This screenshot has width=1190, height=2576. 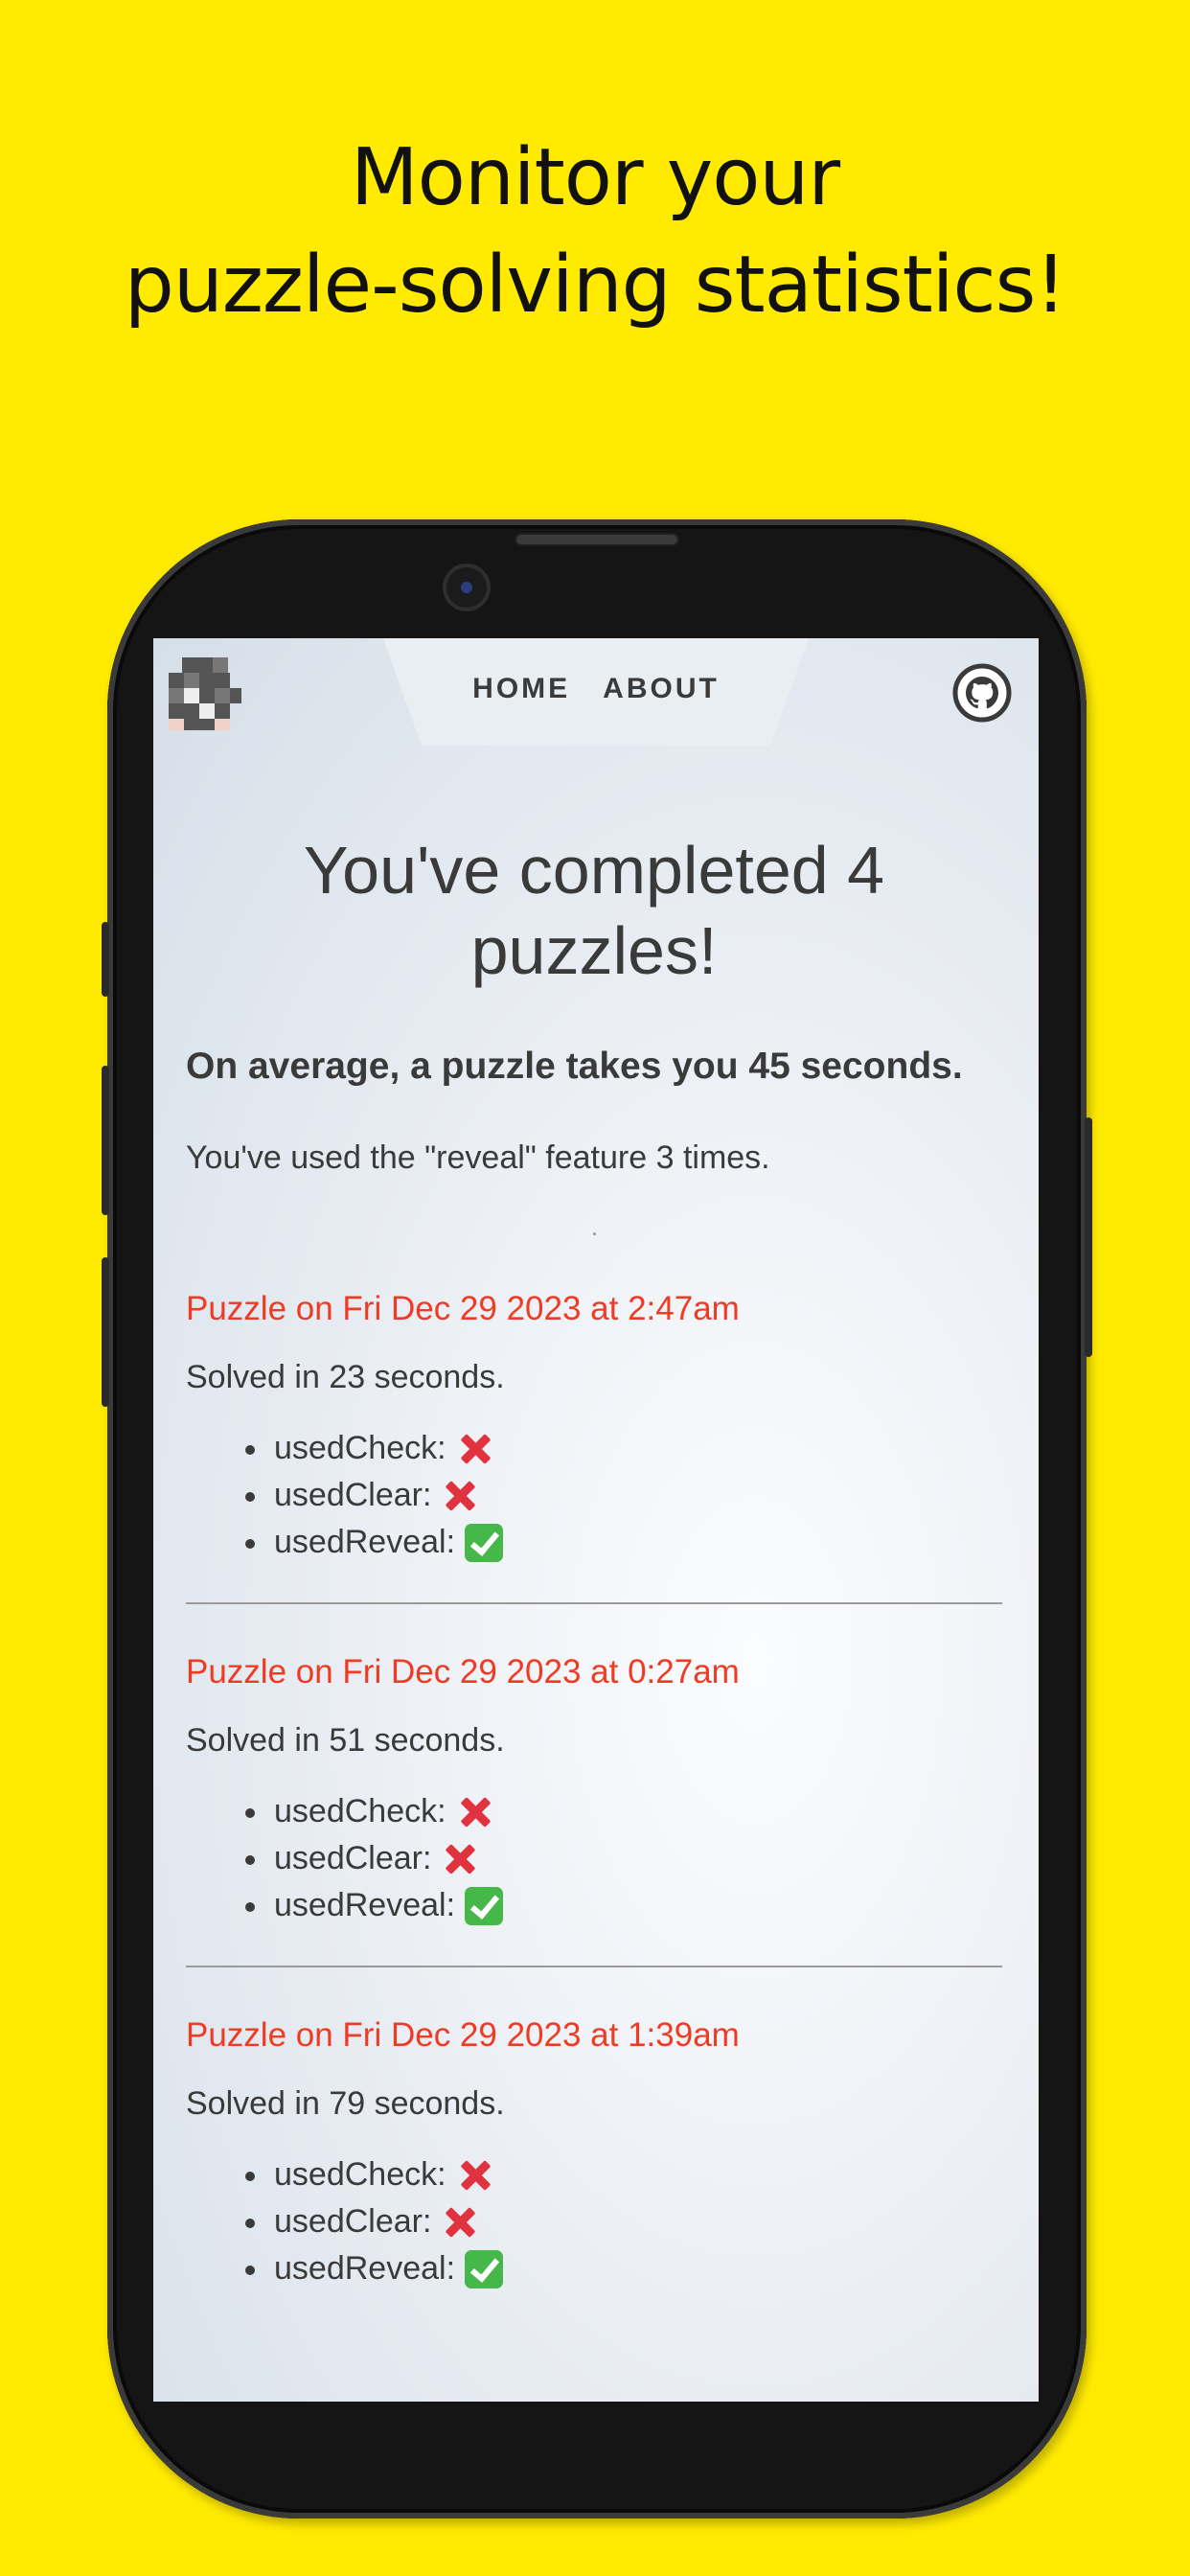 I want to click on completed-puzzles-heading: You've completed 4 puzzles!, so click(x=594, y=910).